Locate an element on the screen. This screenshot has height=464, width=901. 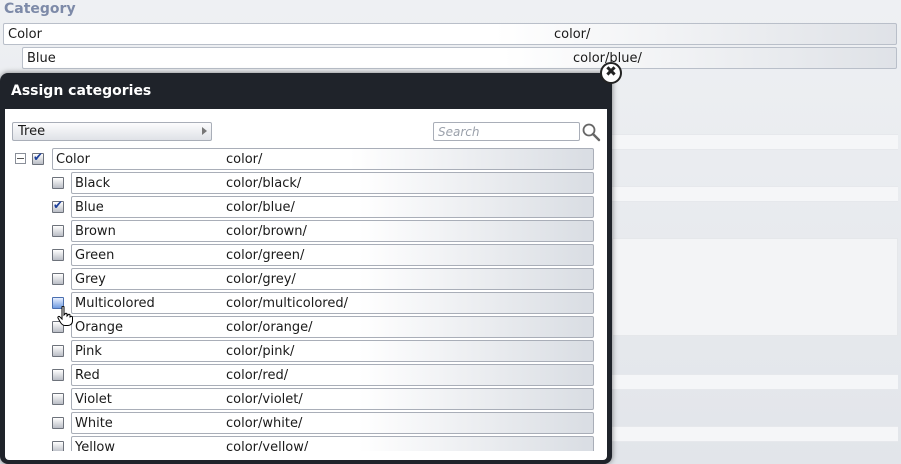
view-mode-select: Tree is located at coordinates (112, 131).